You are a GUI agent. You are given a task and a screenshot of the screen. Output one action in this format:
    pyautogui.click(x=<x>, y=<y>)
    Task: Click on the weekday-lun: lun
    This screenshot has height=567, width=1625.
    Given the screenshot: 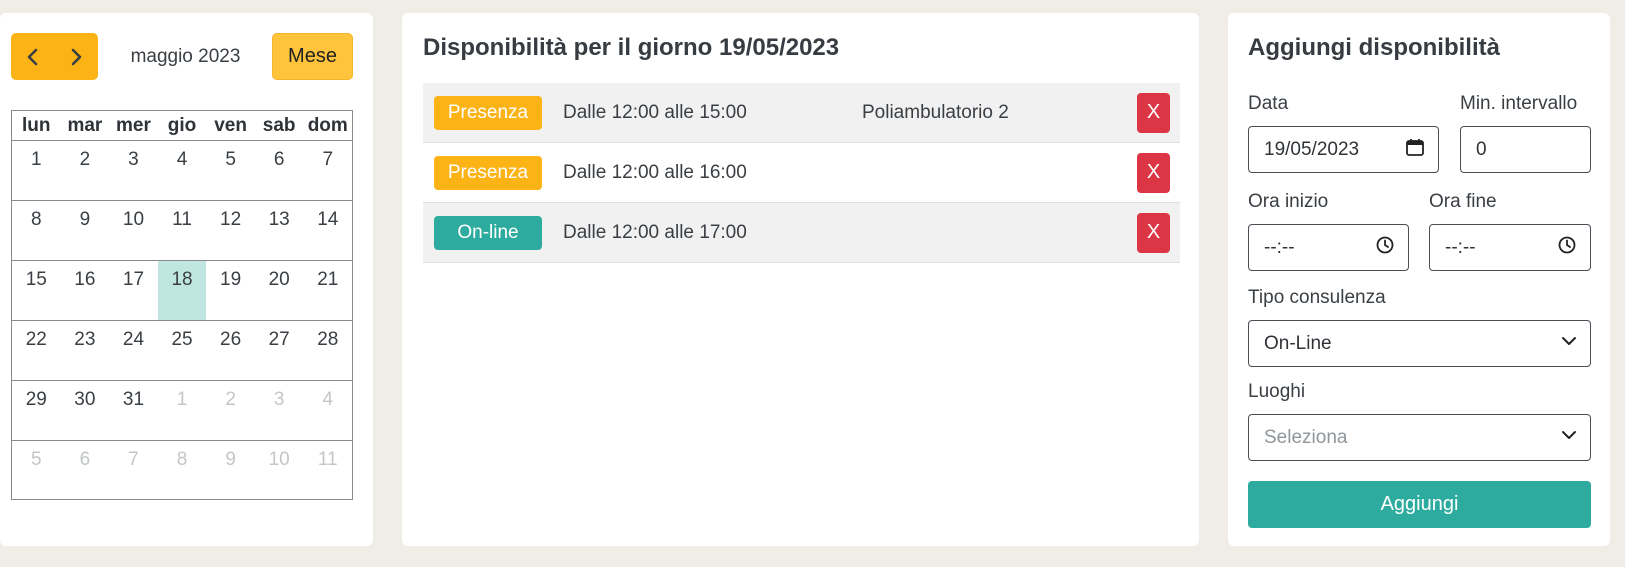 What is the action you would take?
    pyautogui.click(x=36, y=125)
    